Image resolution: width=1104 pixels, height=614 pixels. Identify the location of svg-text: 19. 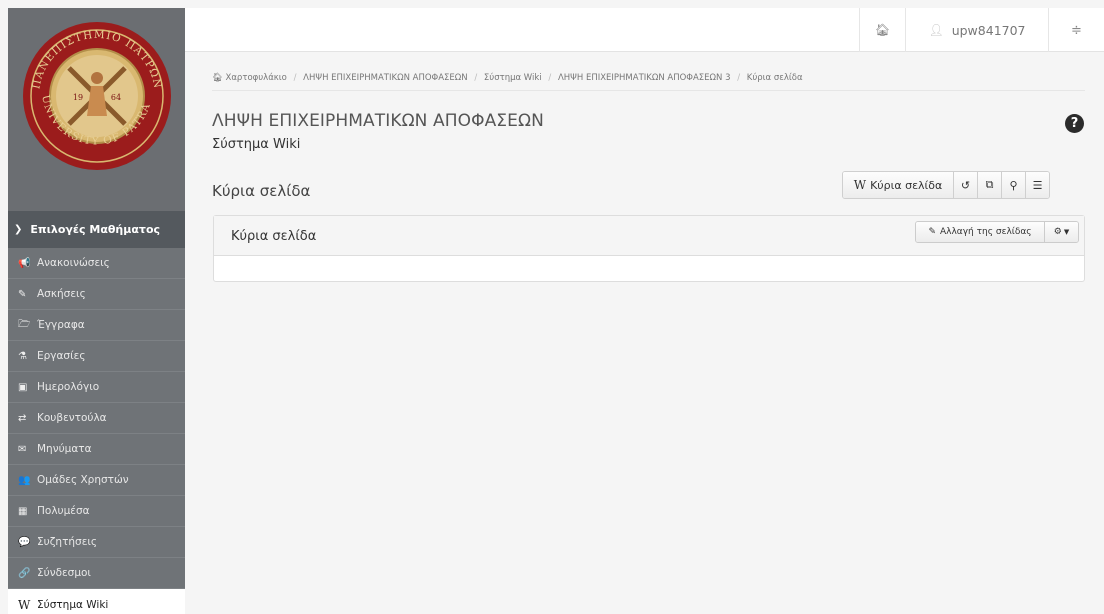
(77, 97).